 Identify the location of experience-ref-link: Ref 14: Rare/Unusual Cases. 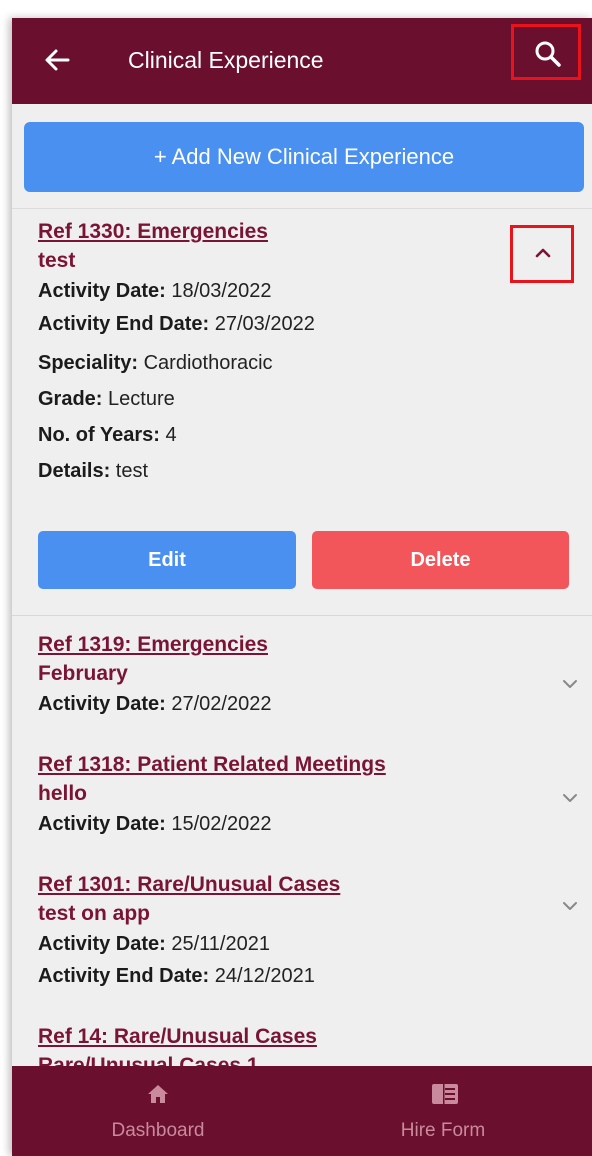
(308, 1037).